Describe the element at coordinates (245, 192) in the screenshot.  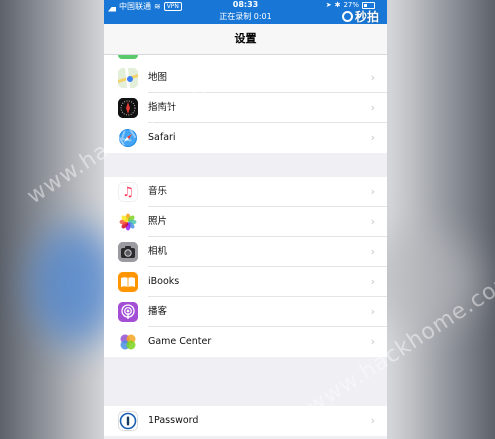
I see `settings-row-music: ♫ 音乐 ›` at that location.